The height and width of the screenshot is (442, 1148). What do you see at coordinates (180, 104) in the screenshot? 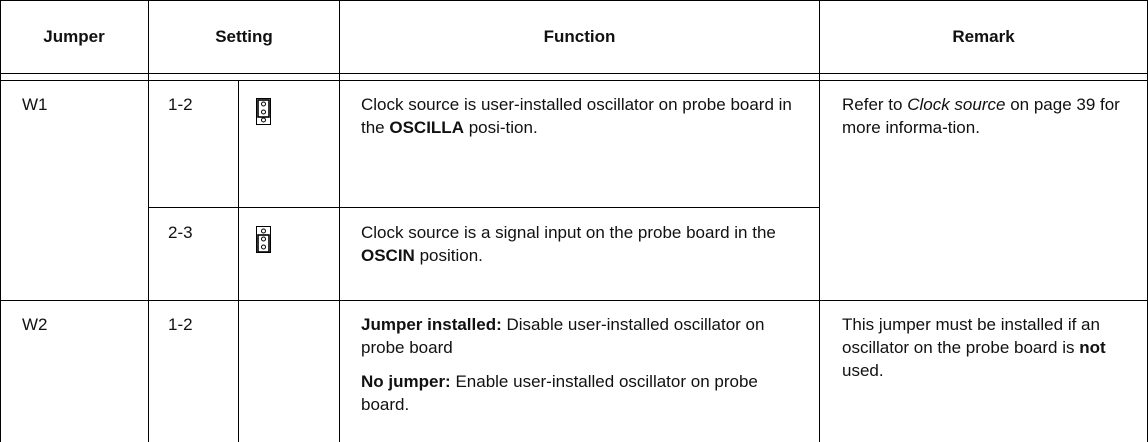
I see `row-w1-setting: 1-2` at bounding box center [180, 104].